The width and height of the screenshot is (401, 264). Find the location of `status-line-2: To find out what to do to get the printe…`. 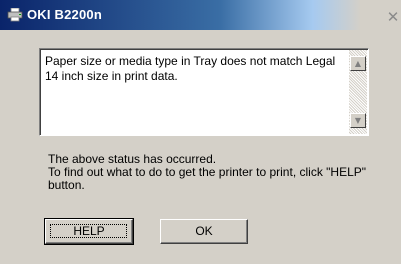

status-line-2: To find out what to do to get the printe… is located at coordinates (207, 178).